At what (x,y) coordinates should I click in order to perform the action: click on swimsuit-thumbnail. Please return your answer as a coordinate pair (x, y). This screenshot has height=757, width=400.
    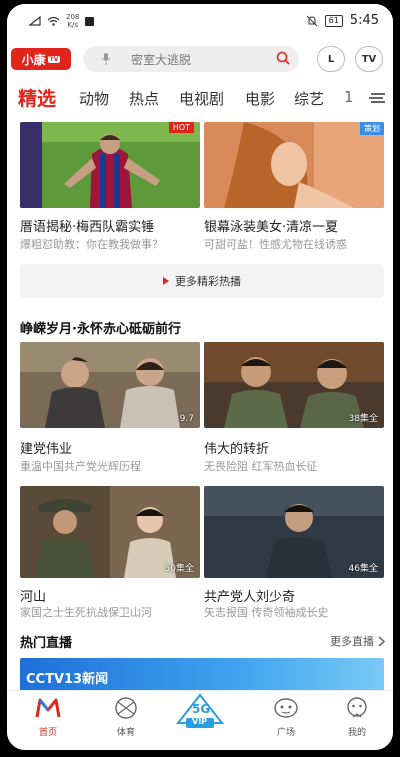
    Looking at the image, I should click on (294, 165).